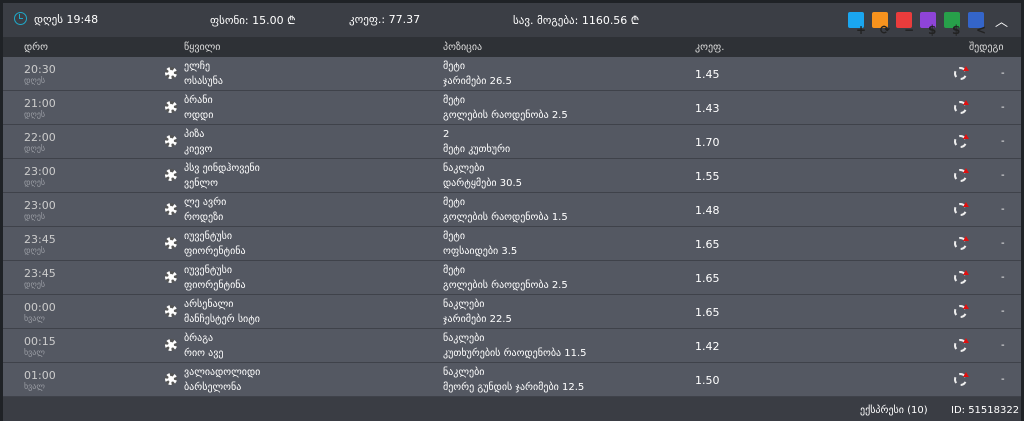 Image resolution: width=1024 pixels, height=421 pixels. What do you see at coordinates (463, 47) in the screenshot?
I see `col-position: პოზიცია` at bounding box center [463, 47].